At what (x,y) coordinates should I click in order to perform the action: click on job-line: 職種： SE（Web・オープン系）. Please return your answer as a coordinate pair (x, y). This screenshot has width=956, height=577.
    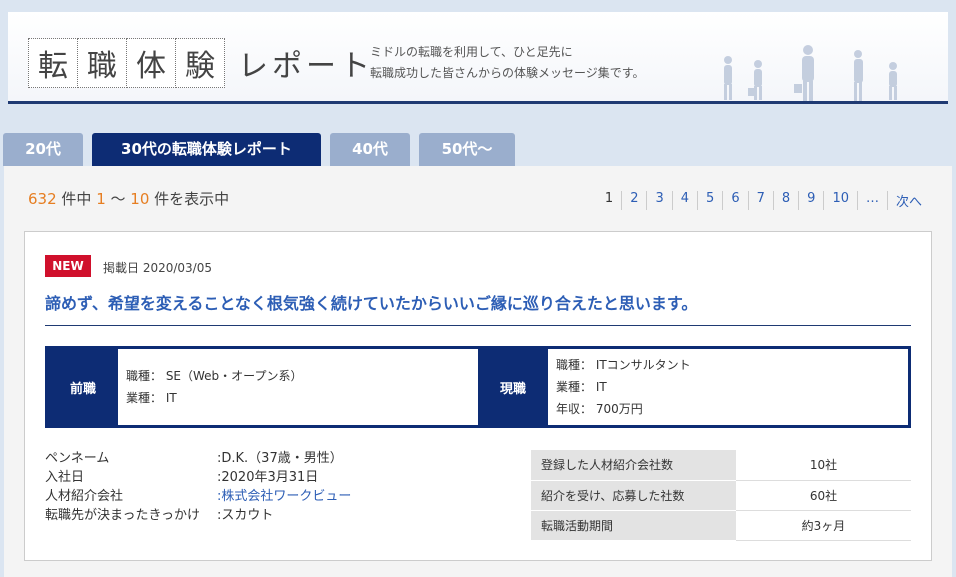
    Looking at the image, I should click on (214, 376).